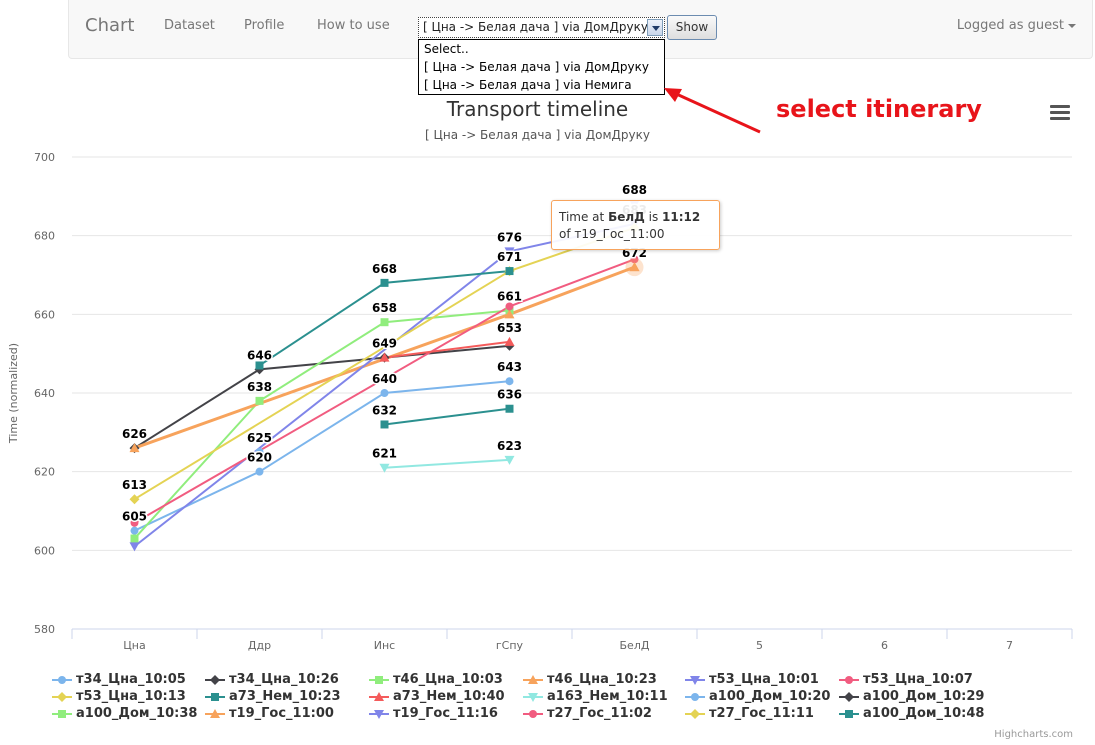  What do you see at coordinates (137, 713) in the screenshot?
I see `legend-label: а100_Дом_10:38` at bounding box center [137, 713].